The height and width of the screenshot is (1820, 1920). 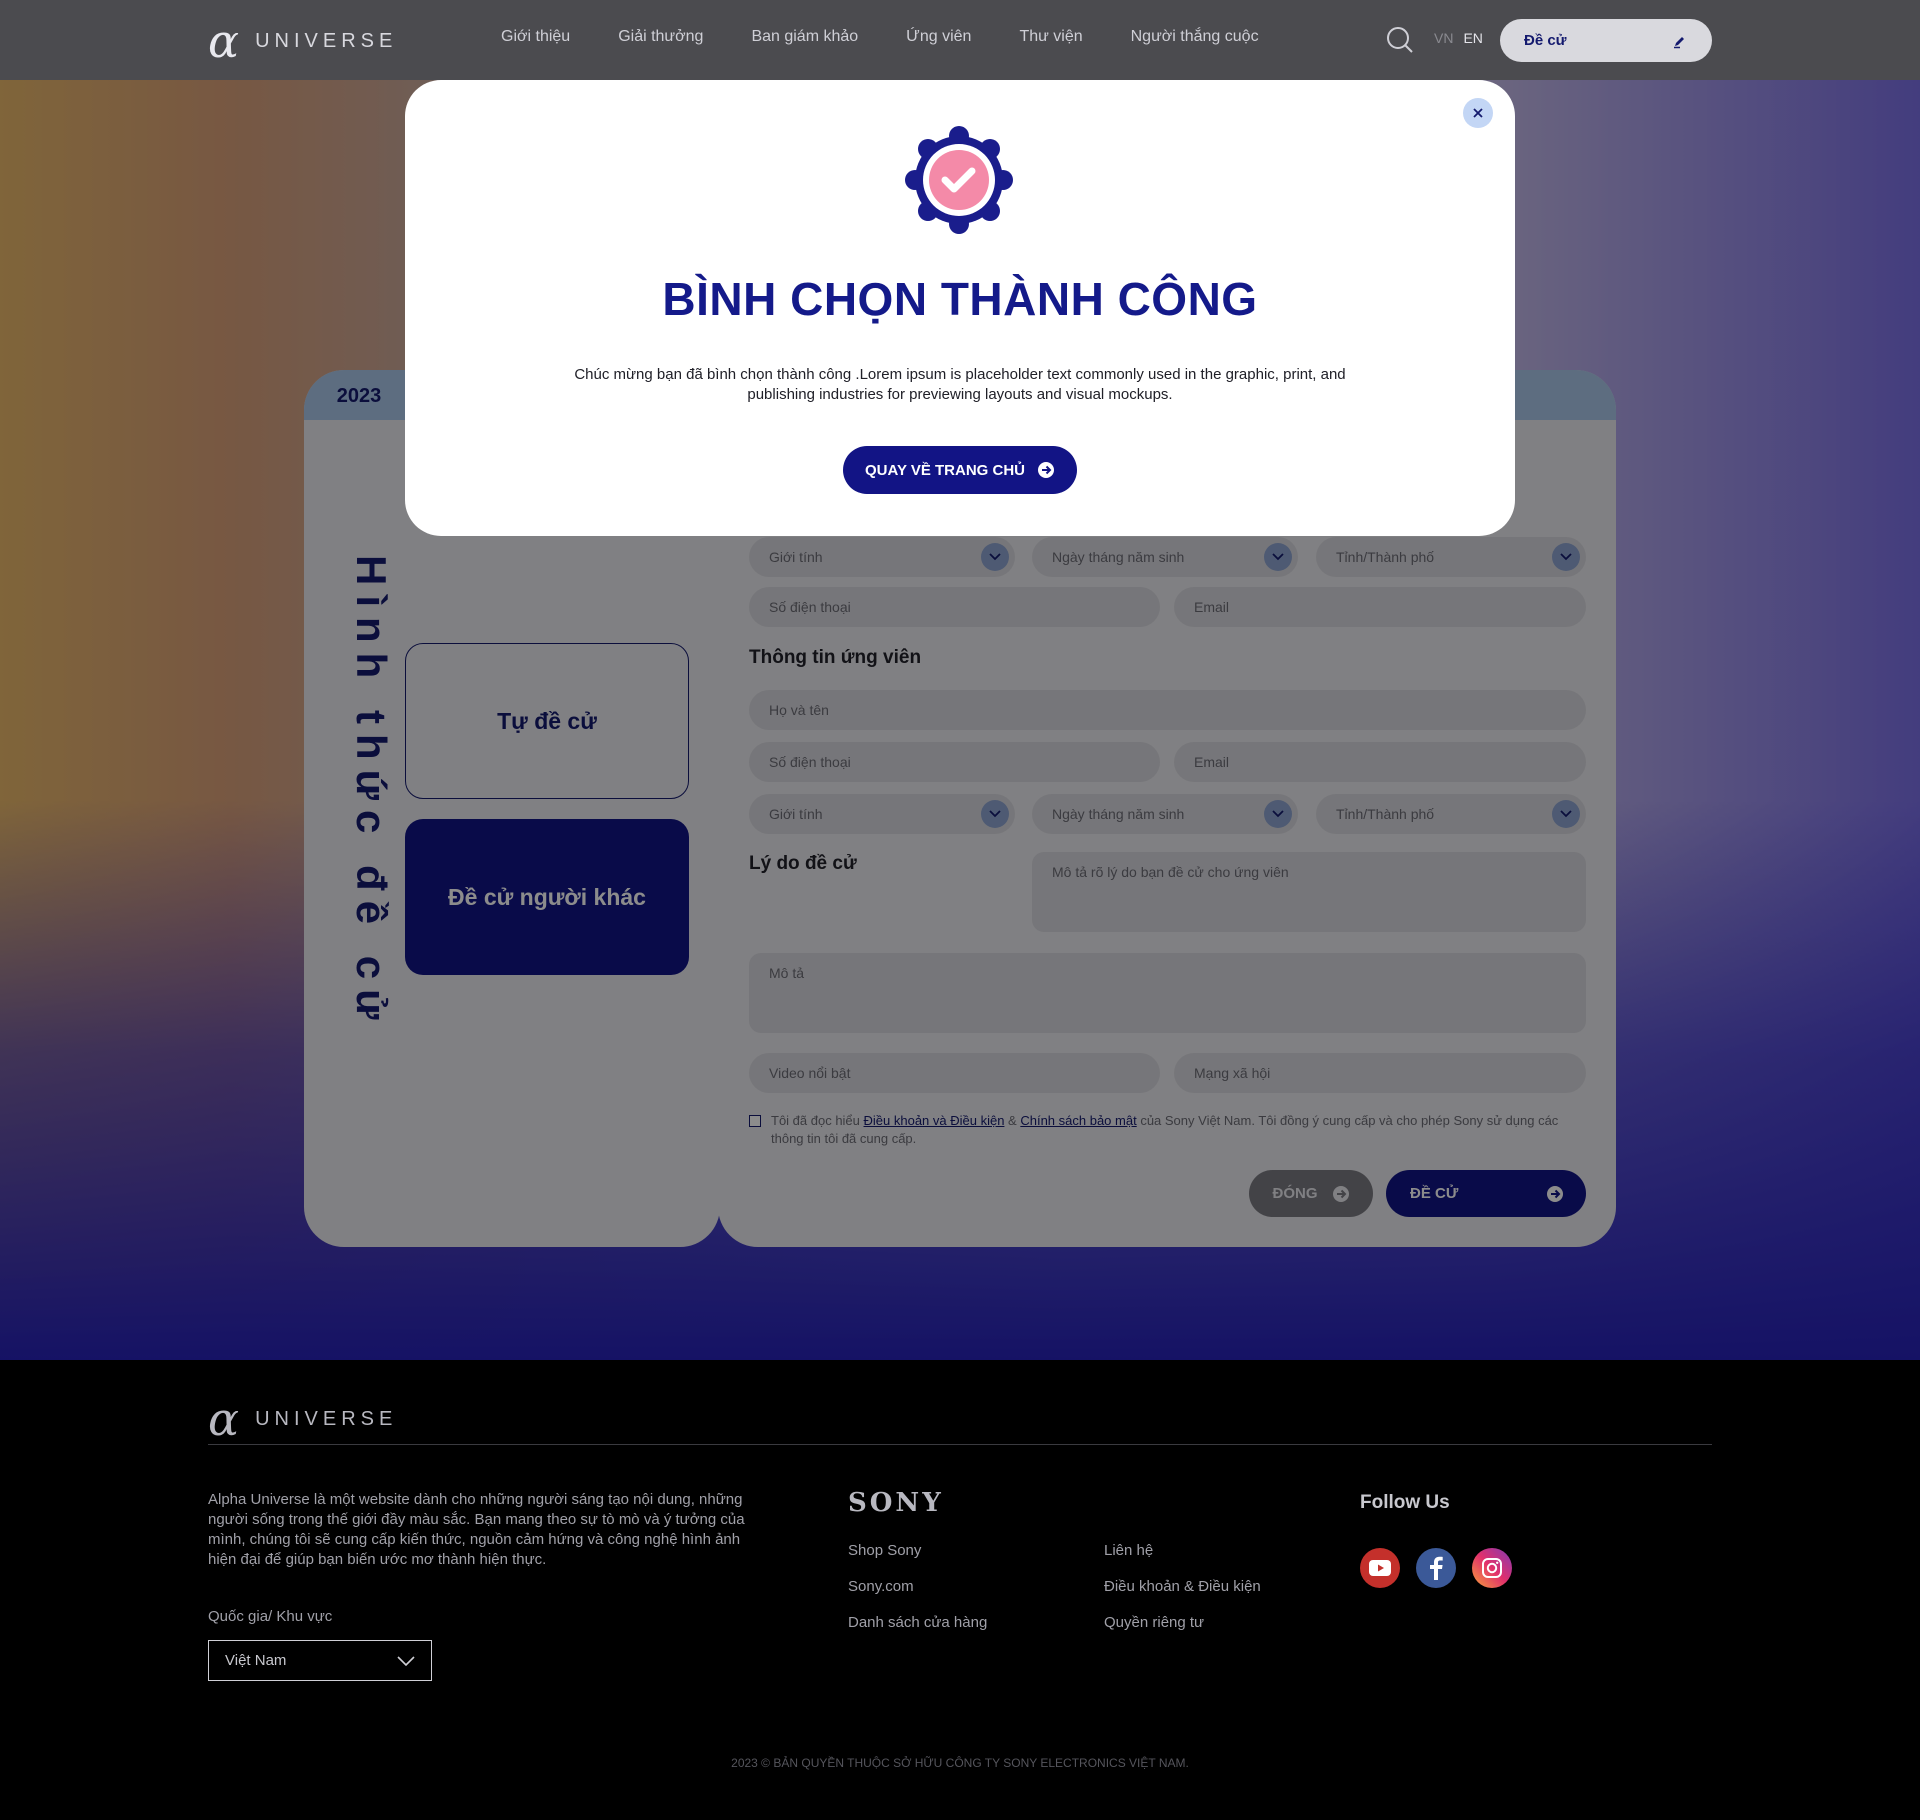 What do you see at coordinates (1458, 38) in the screenshot?
I see `language-switch: VN EN` at bounding box center [1458, 38].